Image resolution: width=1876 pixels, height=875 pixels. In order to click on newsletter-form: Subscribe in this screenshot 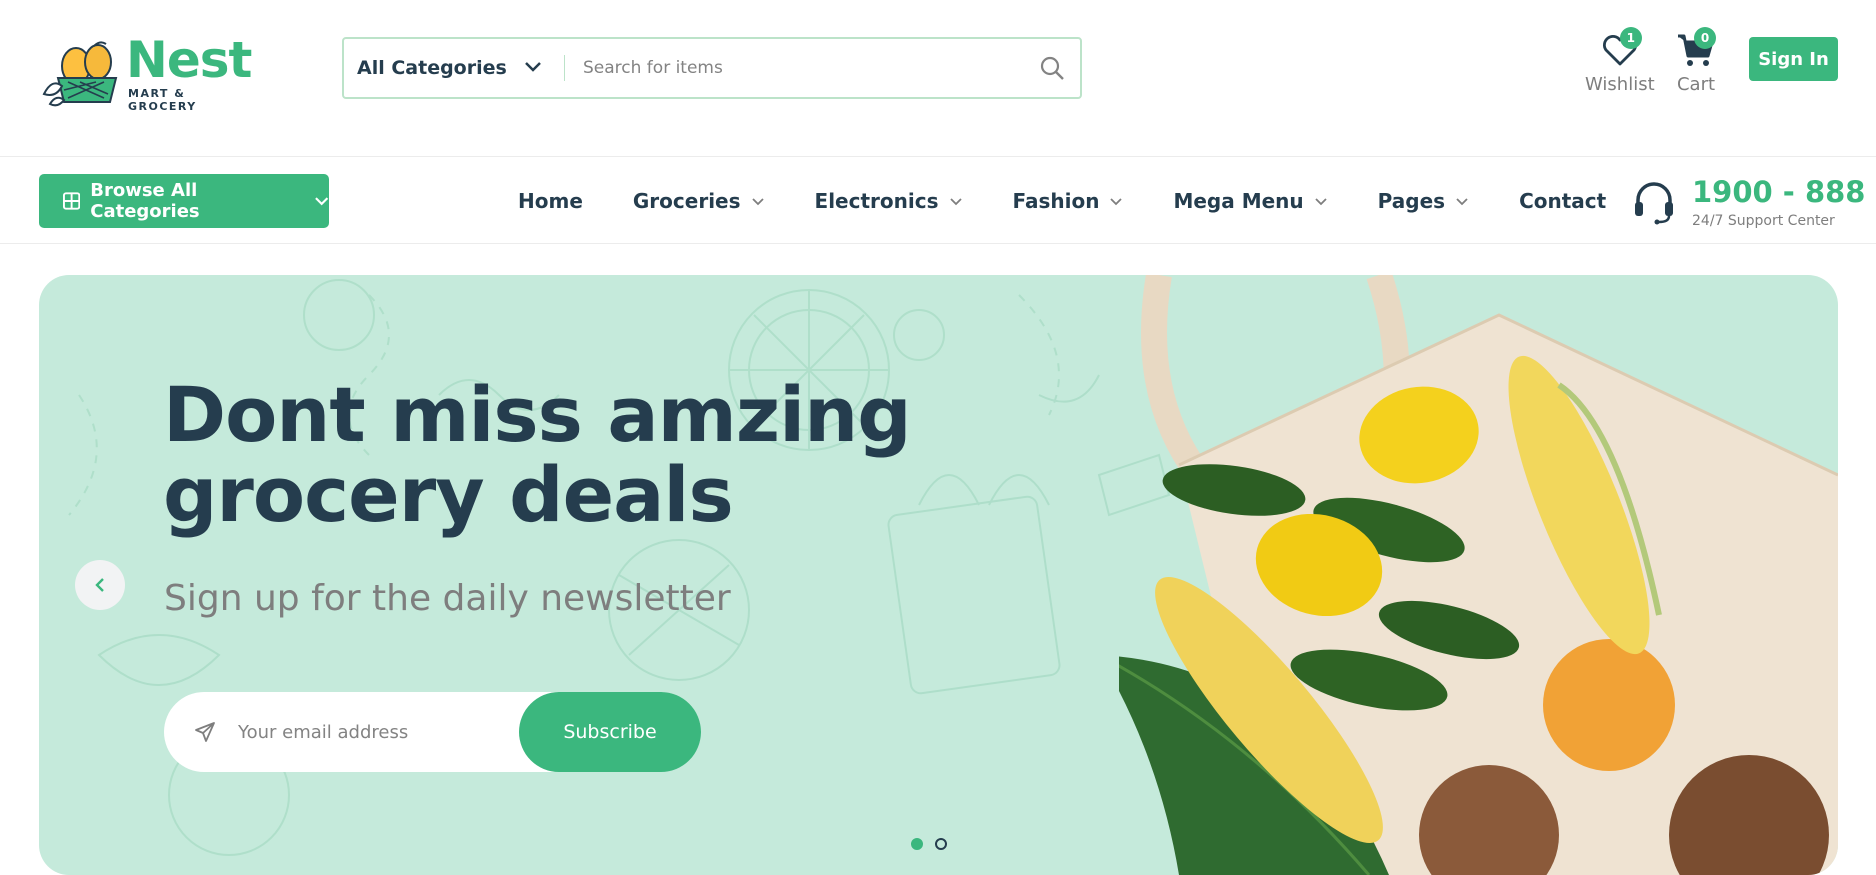, I will do `click(432, 732)`.